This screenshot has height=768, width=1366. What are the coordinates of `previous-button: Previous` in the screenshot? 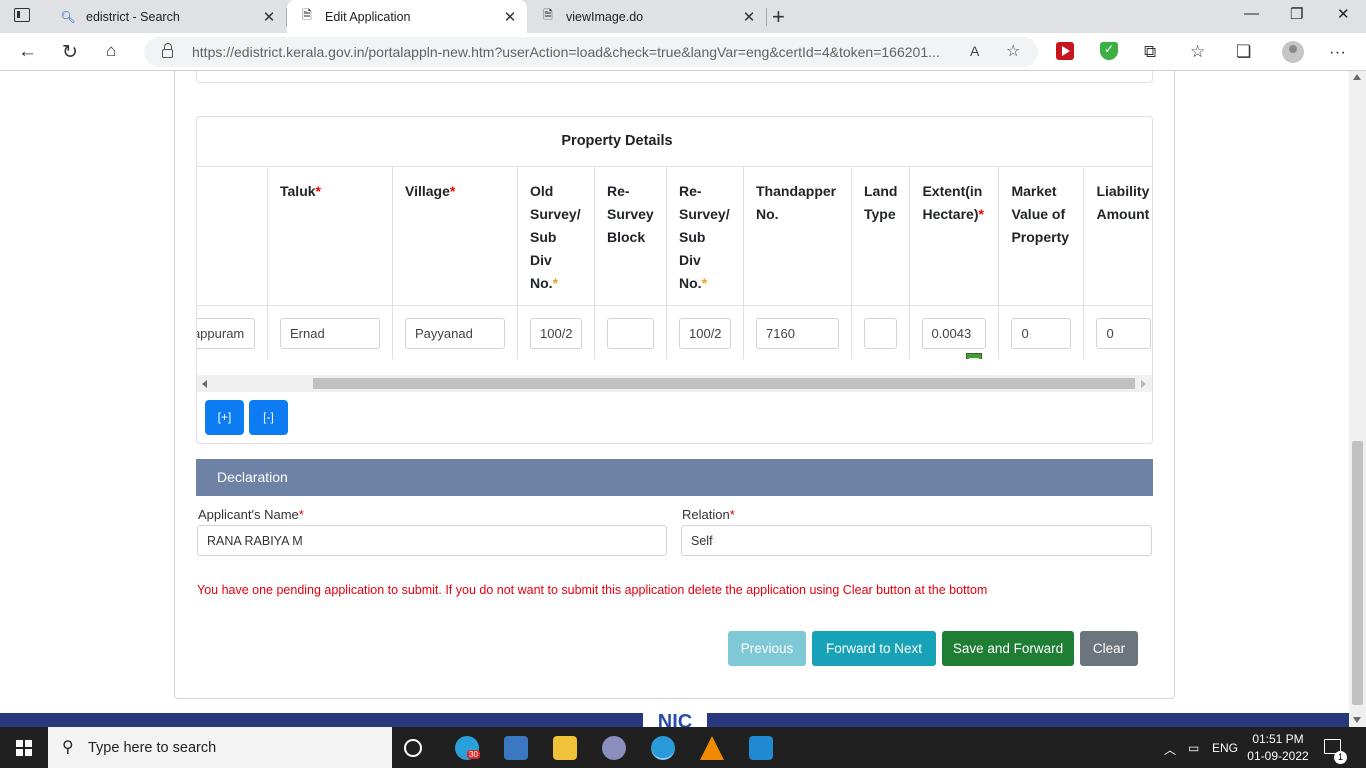 It's located at (767, 648).